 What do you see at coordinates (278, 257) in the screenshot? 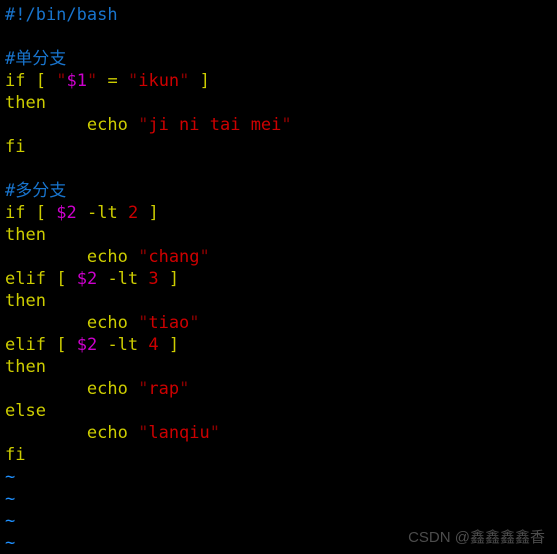
I see `code-line-12: echo "chang"` at bounding box center [278, 257].